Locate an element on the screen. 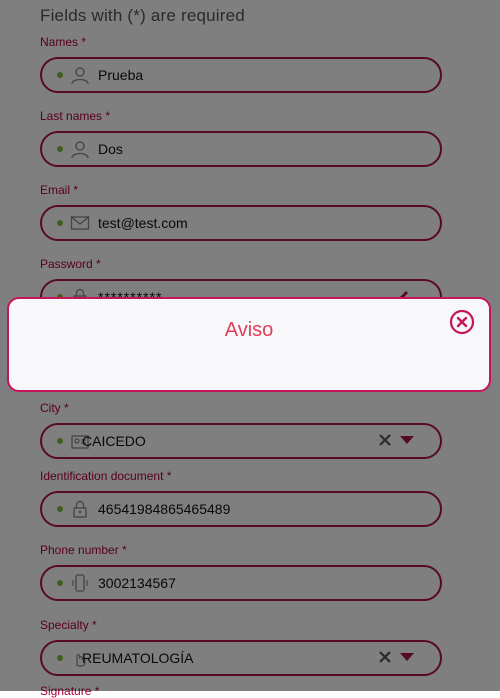  alert-dialog: Aviso is located at coordinates (249, 344).